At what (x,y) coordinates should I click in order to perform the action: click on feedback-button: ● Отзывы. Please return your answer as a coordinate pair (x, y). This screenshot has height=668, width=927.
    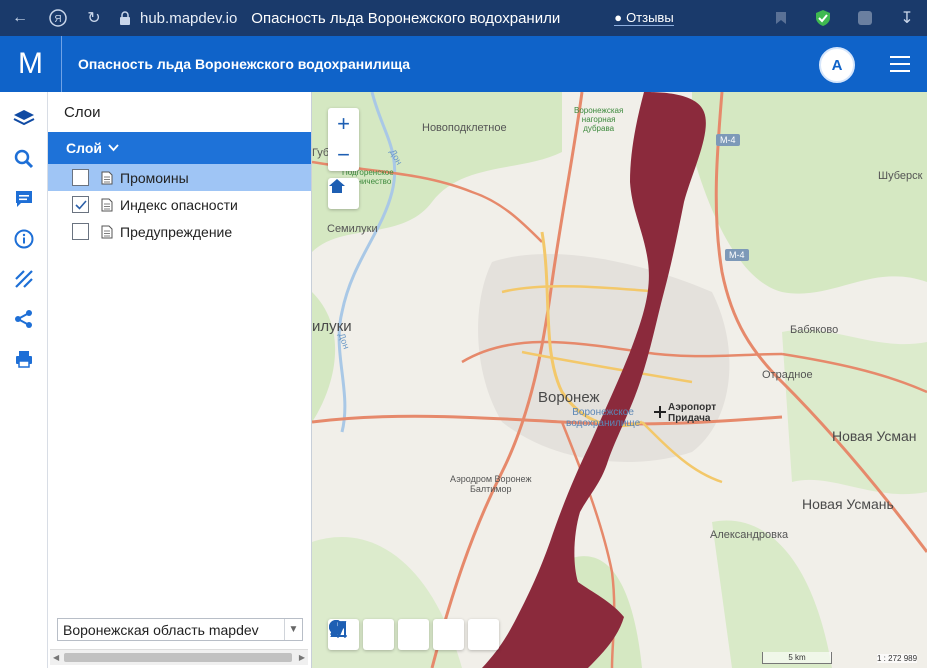
    Looking at the image, I should click on (644, 18).